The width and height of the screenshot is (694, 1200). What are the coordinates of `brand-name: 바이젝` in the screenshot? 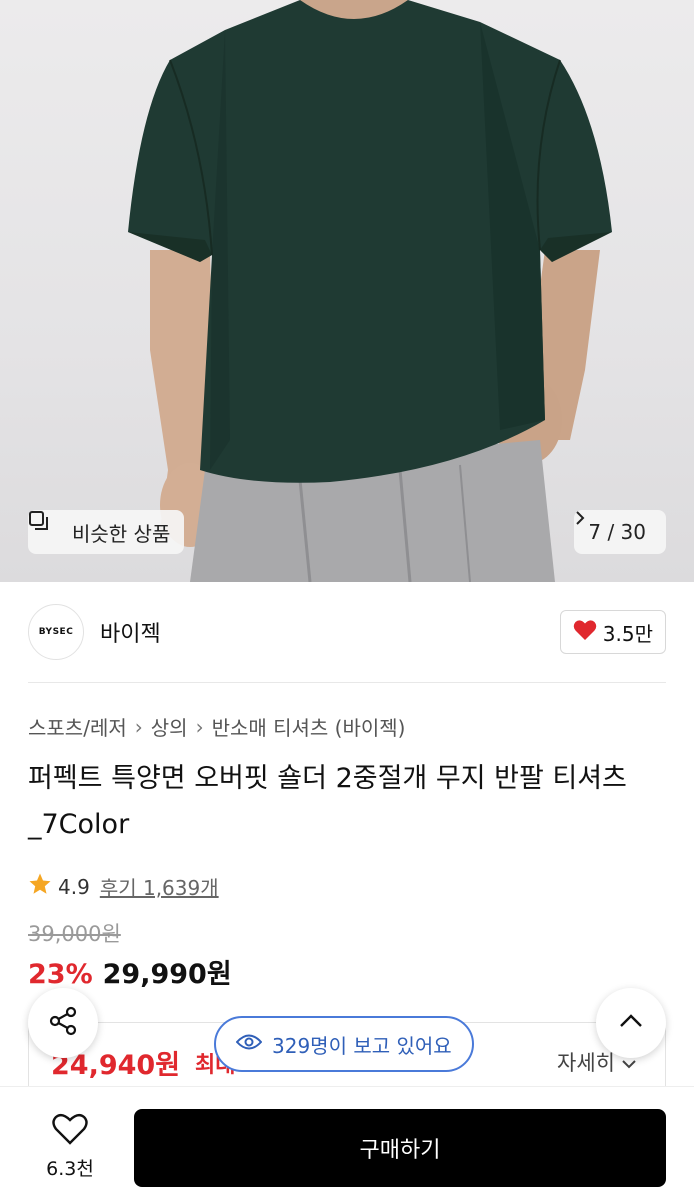 It's located at (130, 632).